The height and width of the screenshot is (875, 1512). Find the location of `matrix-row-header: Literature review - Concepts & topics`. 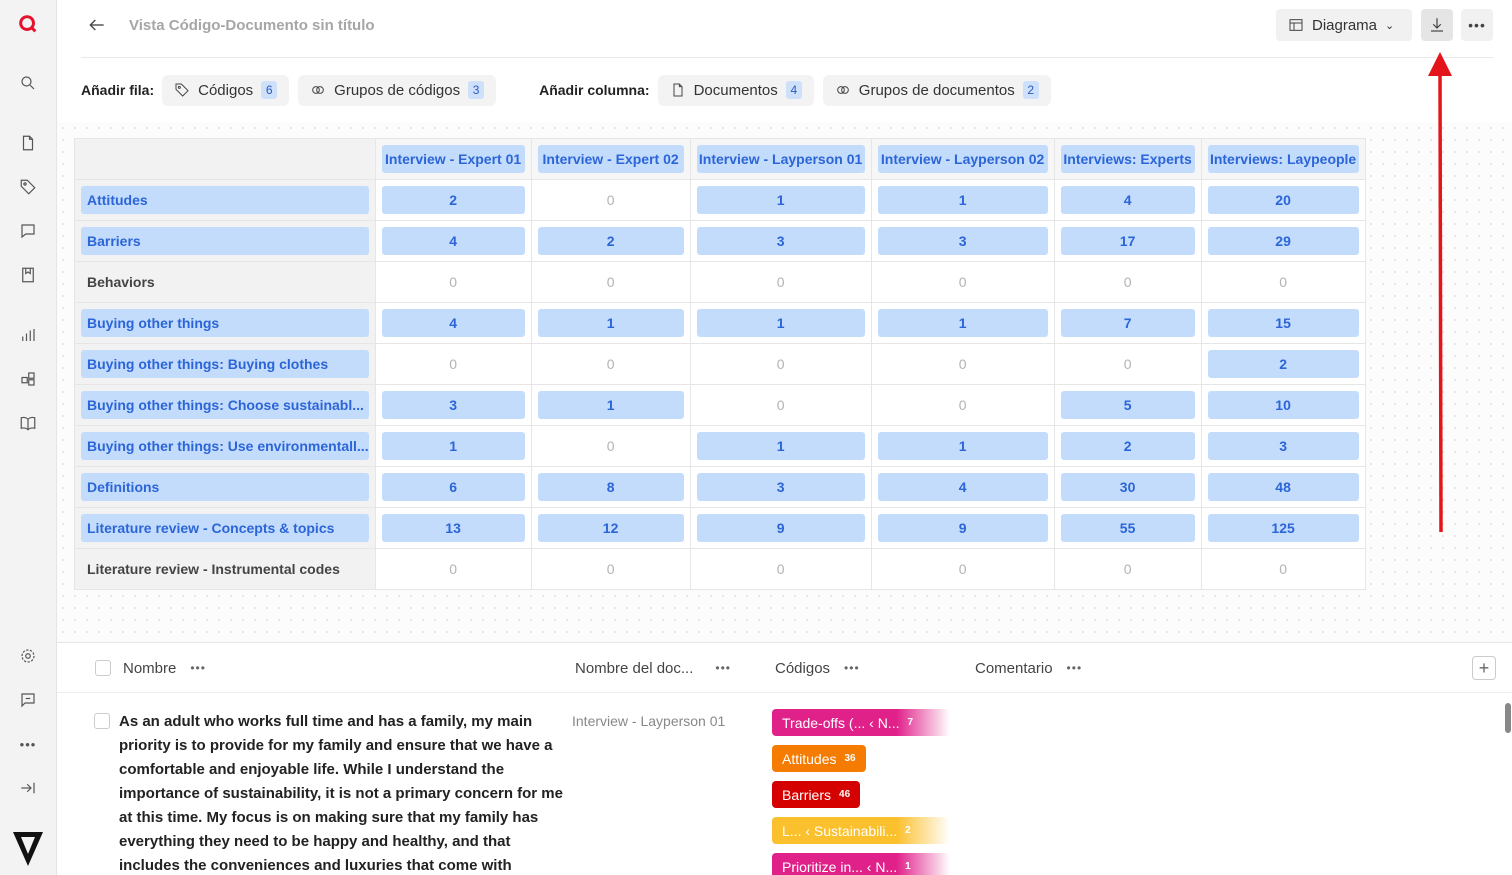

matrix-row-header: Literature review - Concepts & topics is located at coordinates (225, 528).